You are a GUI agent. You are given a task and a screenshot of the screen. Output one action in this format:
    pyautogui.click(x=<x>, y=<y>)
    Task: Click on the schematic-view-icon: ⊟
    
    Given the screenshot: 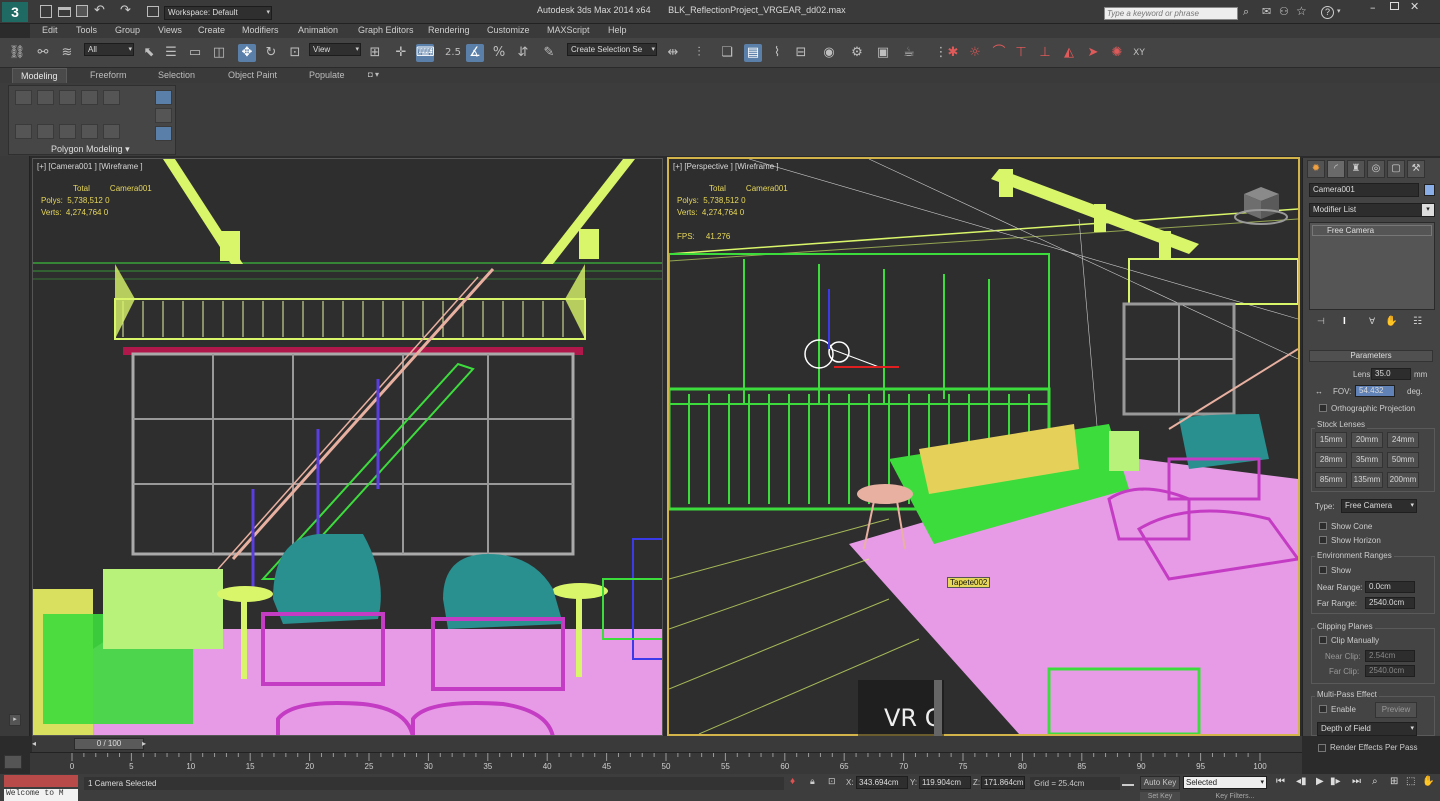 What is the action you would take?
    pyautogui.click(x=801, y=53)
    